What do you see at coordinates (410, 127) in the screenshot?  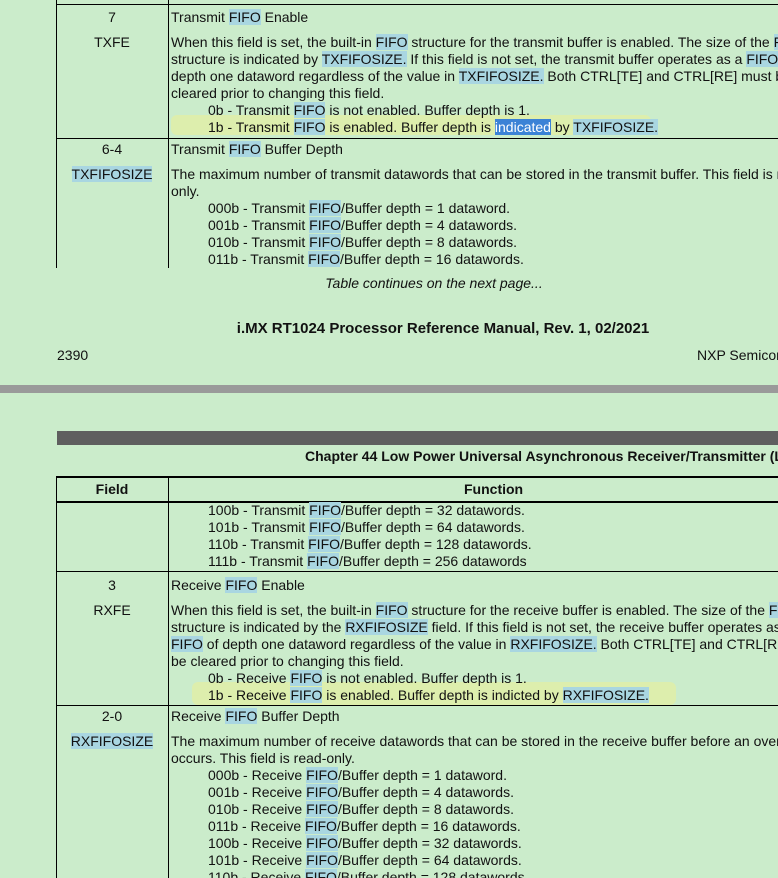 I see `text-run: is enabled. Buffer depth is` at bounding box center [410, 127].